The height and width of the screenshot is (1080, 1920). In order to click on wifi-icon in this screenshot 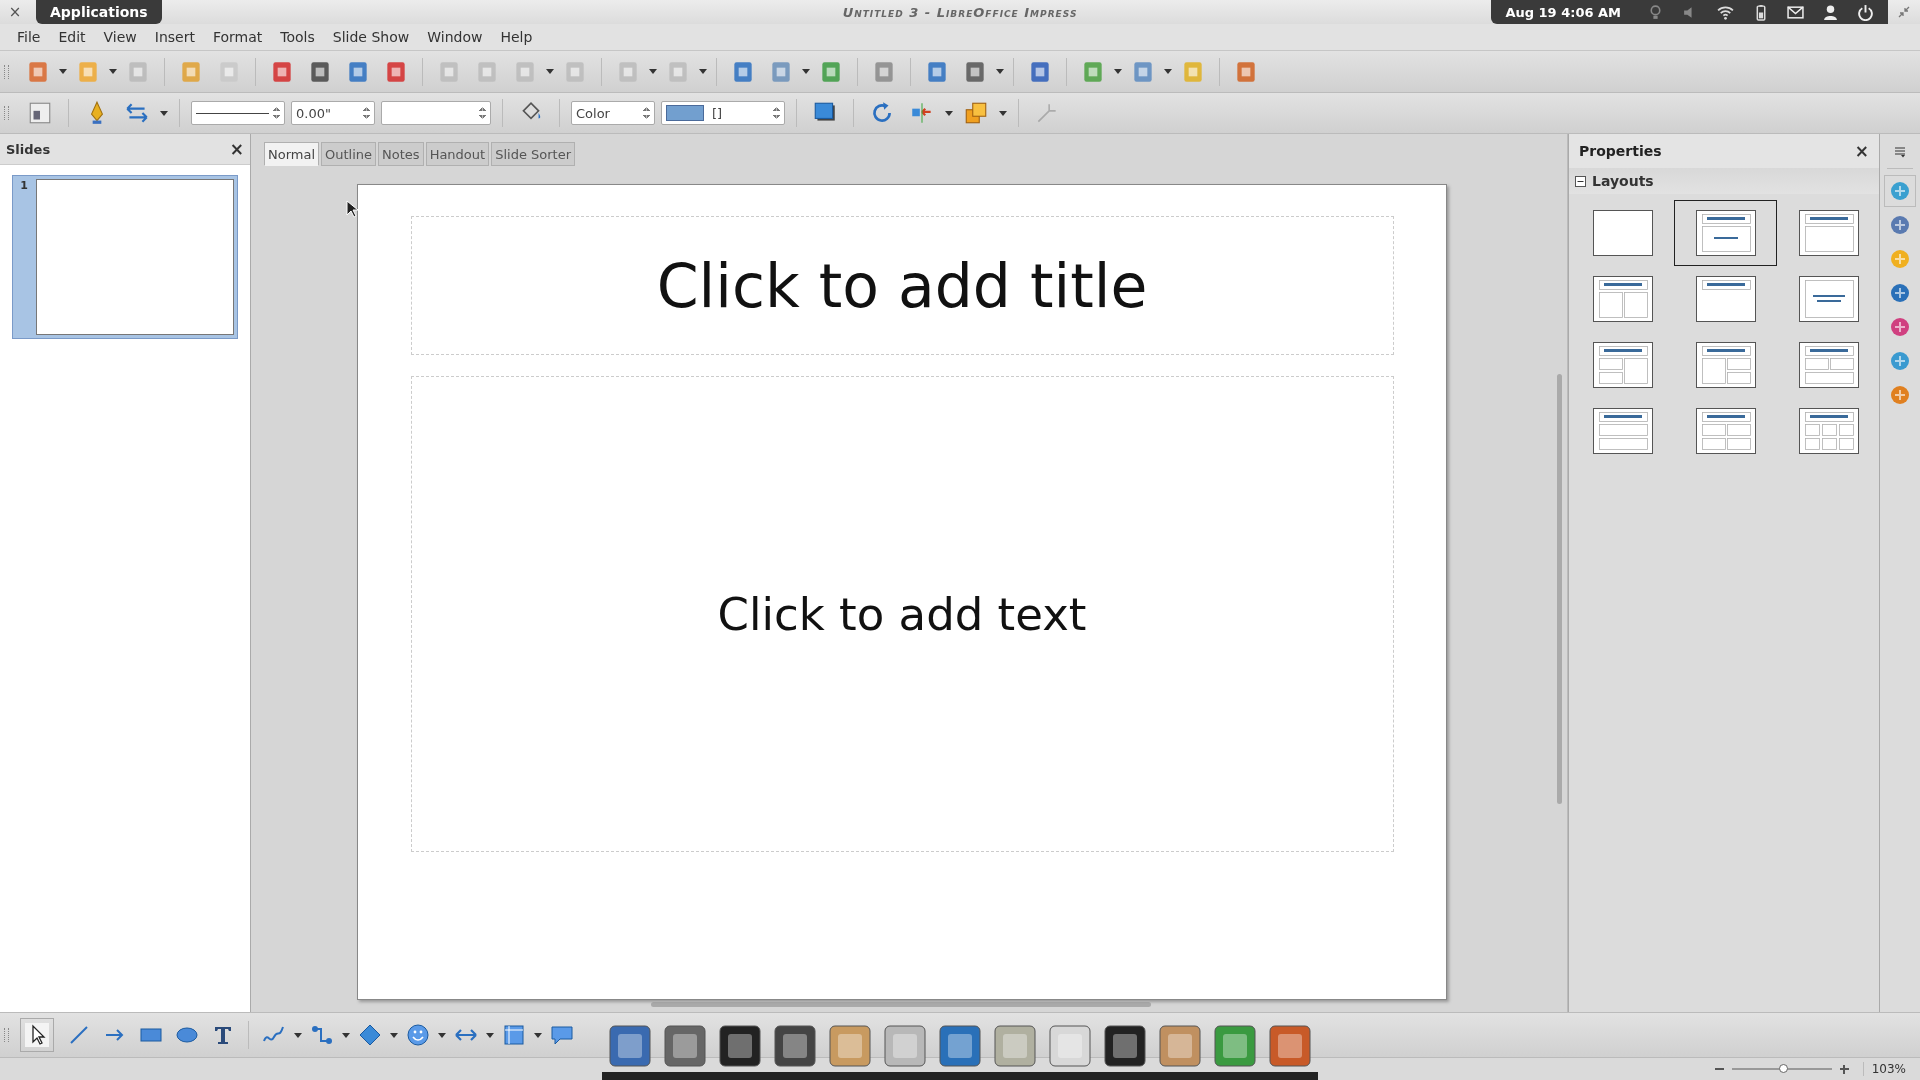, I will do `click(1725, 12)`.